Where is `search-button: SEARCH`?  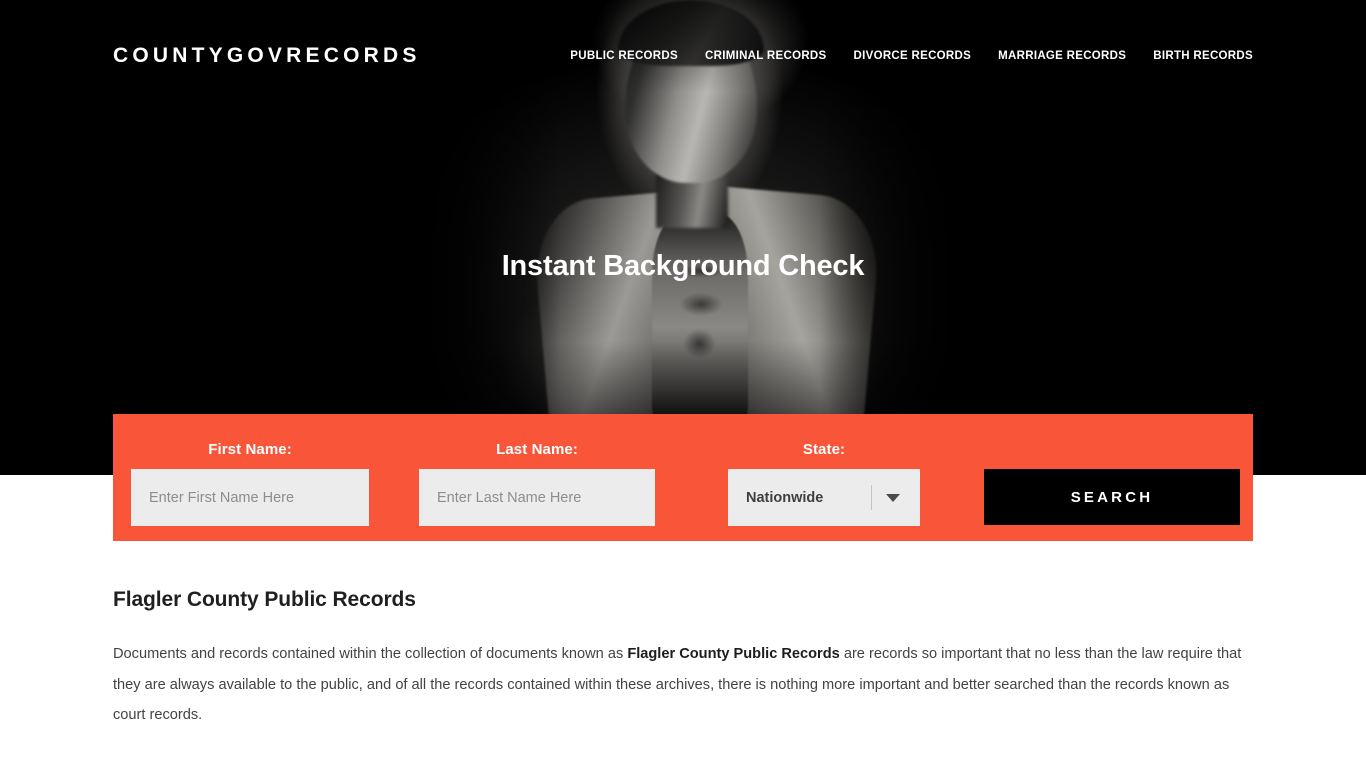
search-button: SEARCH is located at coordinates (1112, 497).